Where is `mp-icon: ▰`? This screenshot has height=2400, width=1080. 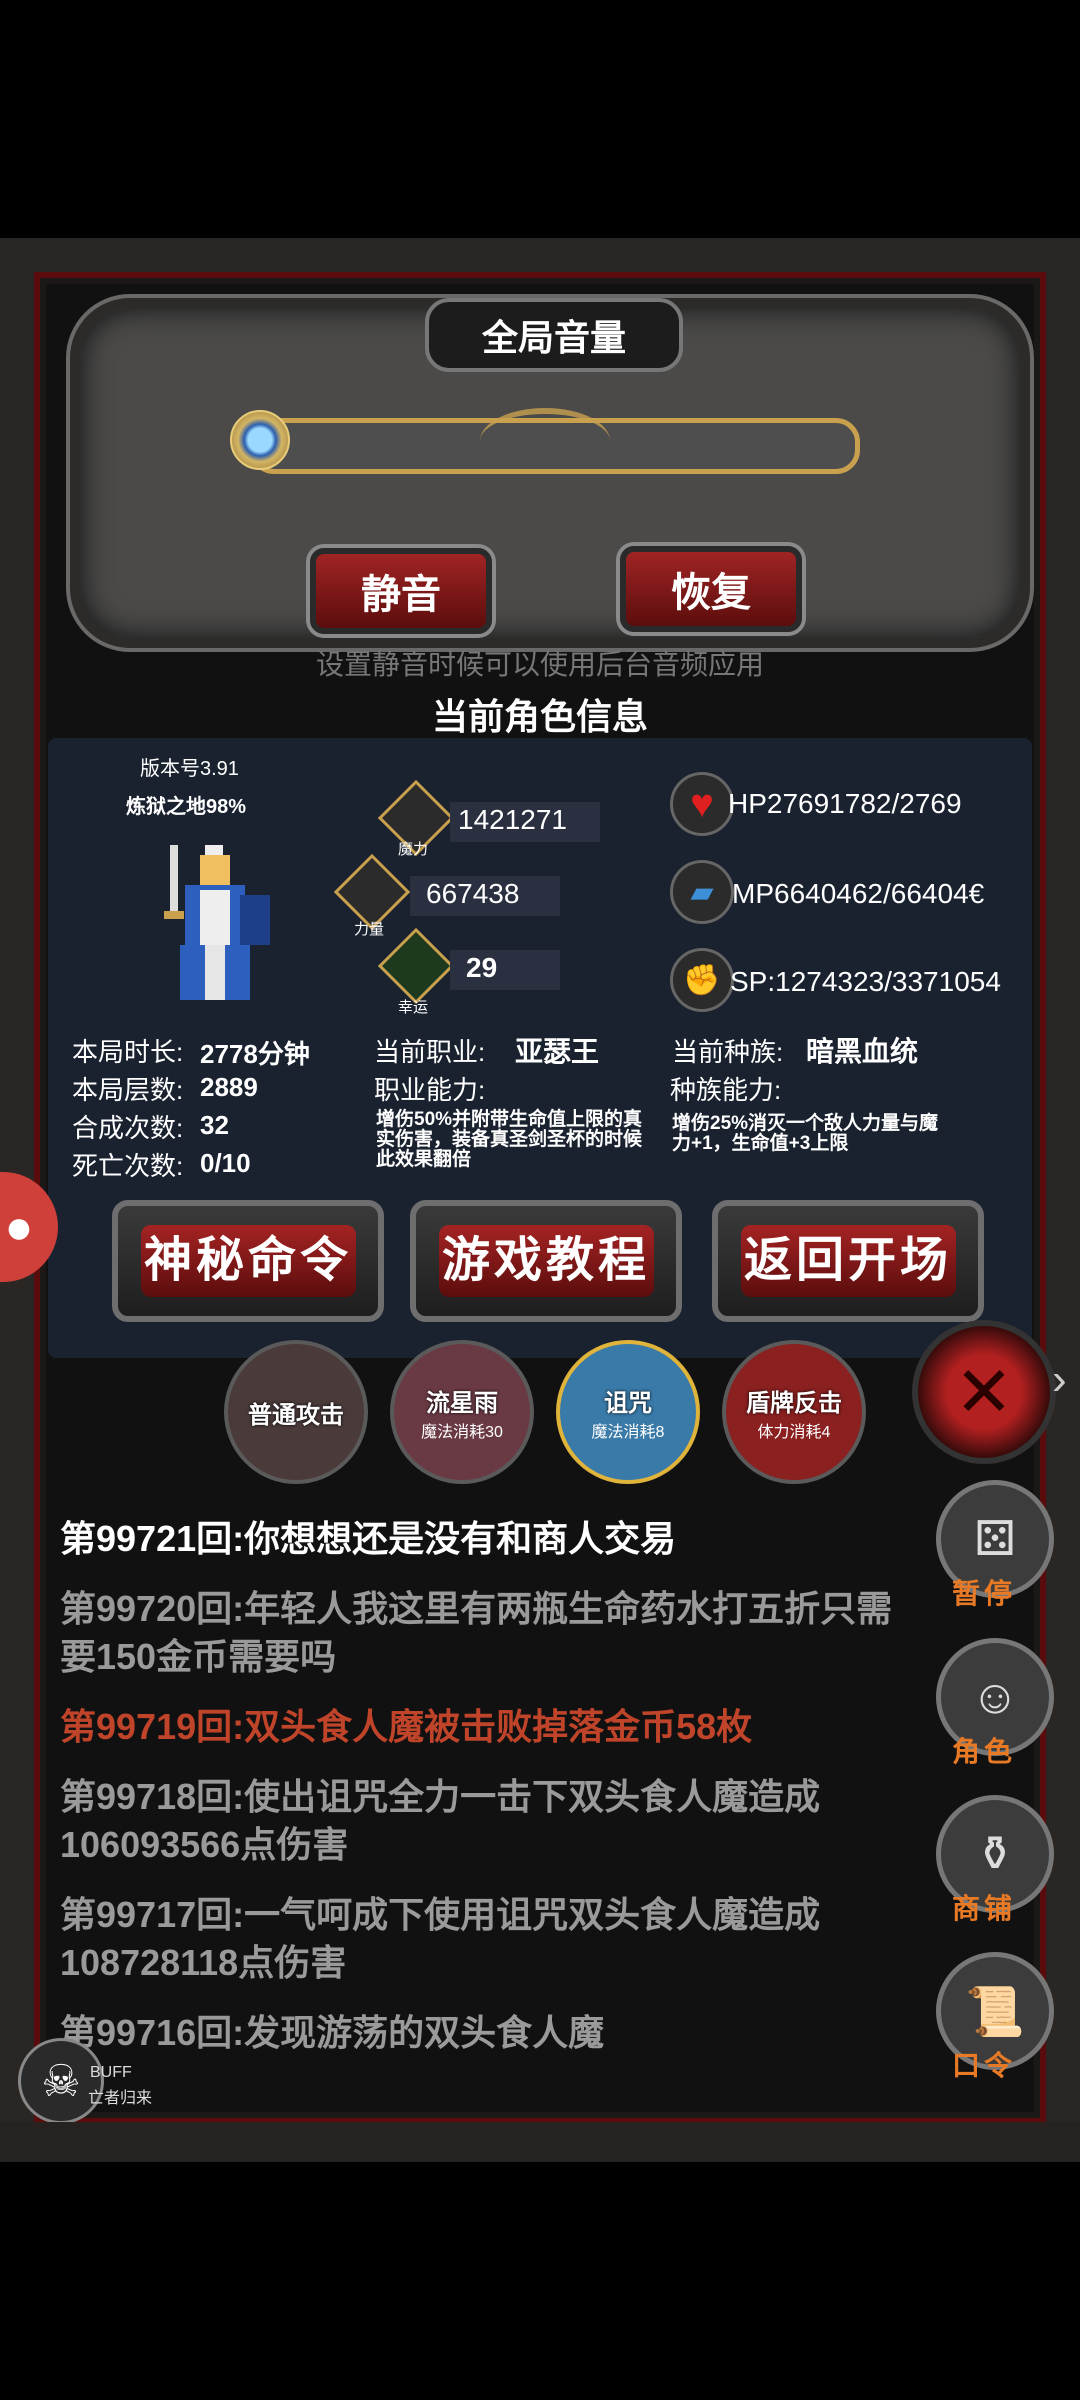 mp-icon: ▰ is located at coordinates (702, 892).